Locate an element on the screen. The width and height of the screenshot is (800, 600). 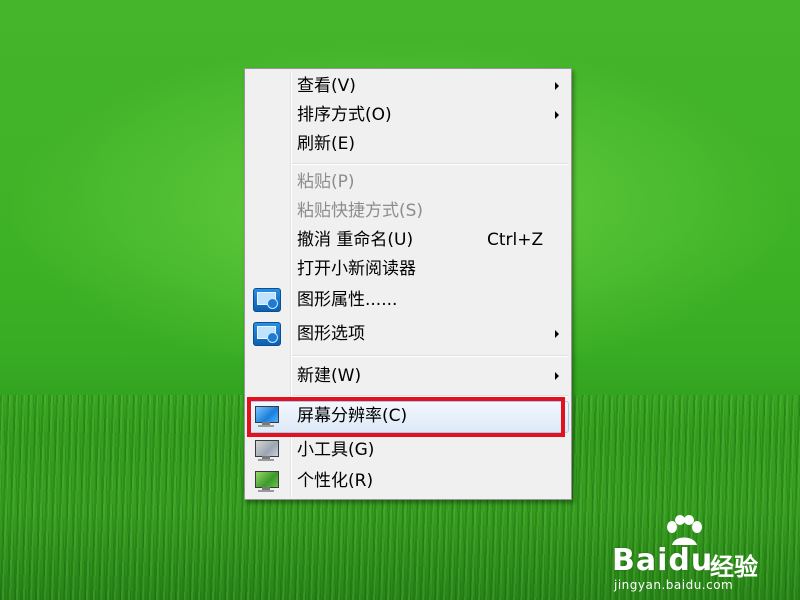
menu-item-label: 小工具(G) is located at coordinates (336, 450).